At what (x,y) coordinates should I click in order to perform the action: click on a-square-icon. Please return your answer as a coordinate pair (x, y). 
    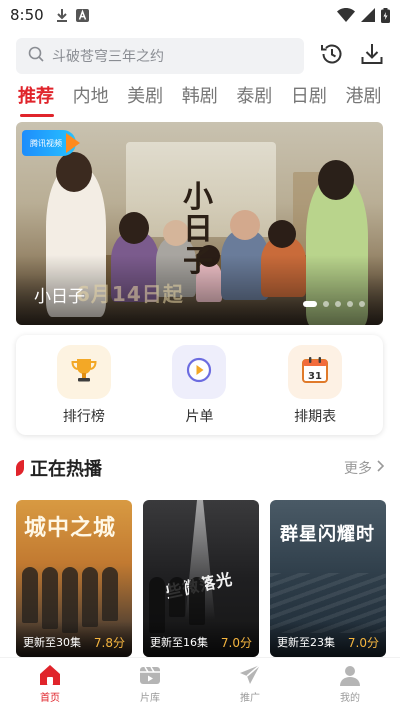
    Looking at the image, I should click on (82, 15).